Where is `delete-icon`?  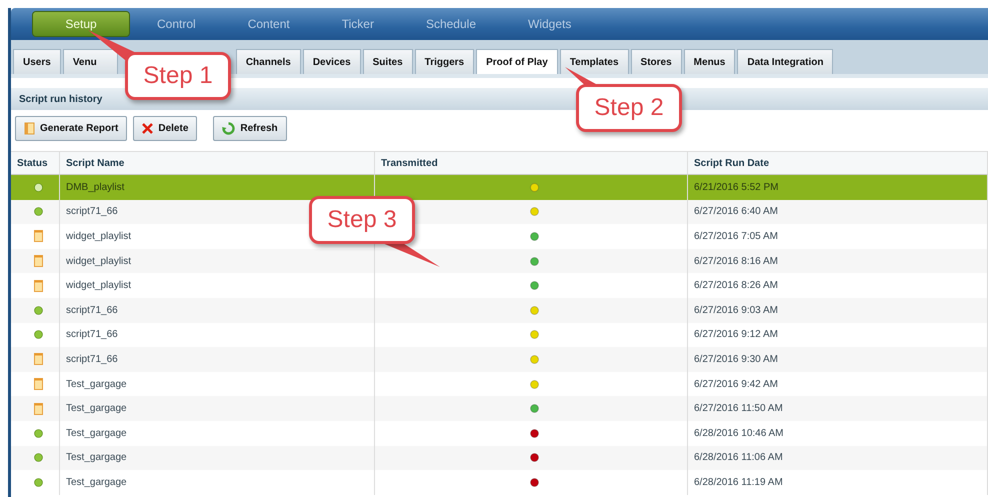
delete-icon is located at coordinates (148, 128).